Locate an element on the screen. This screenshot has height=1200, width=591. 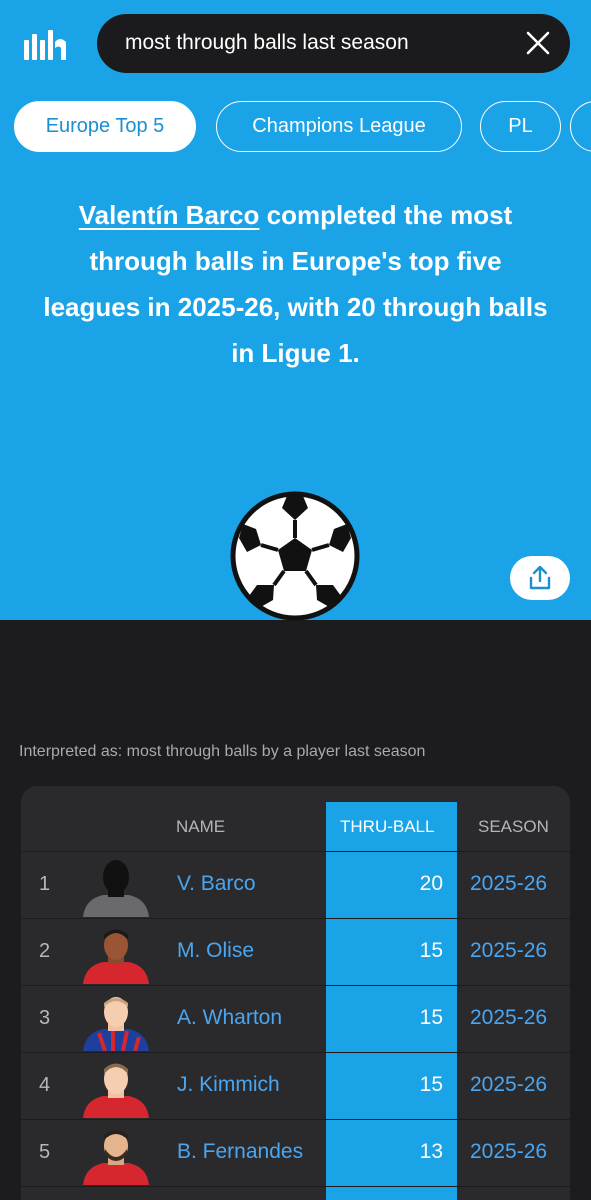
clear-search-button is located at coordinates (538, 43).